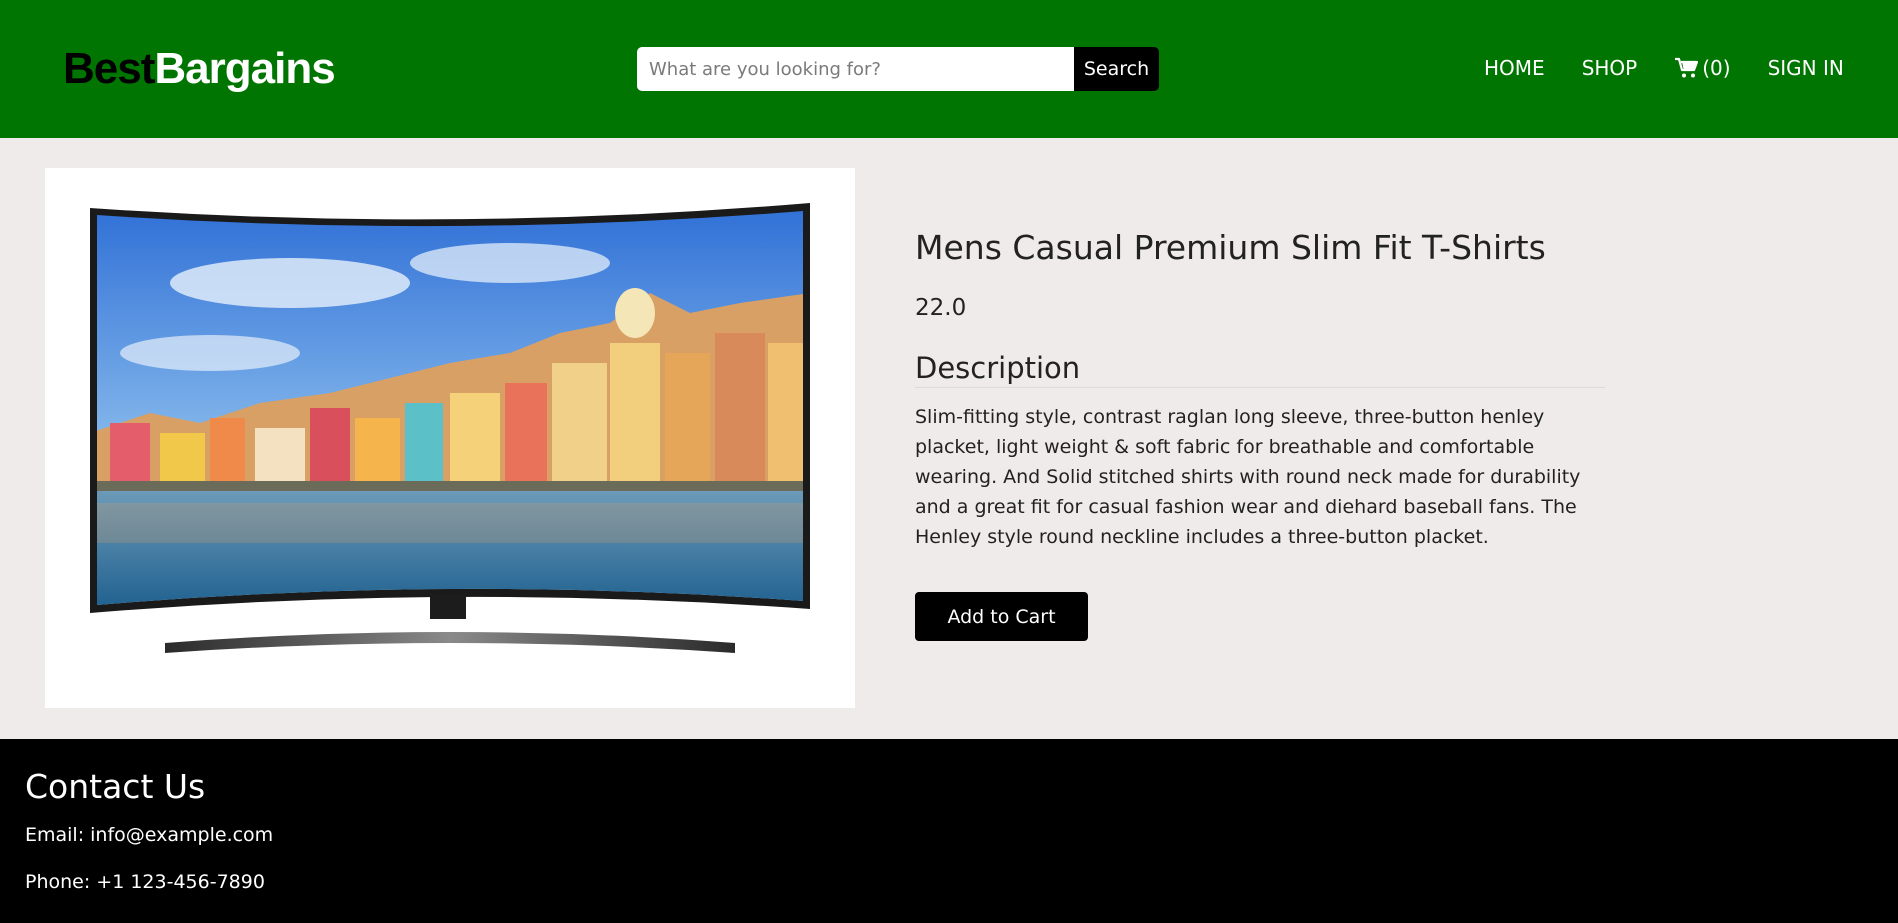 Image resolution: width=1898 pixels, height=923 pixels. Describe the element at coordinates (1230, 247) in the screenshot. I see `product-title: Mens Casual Premium Slim Fit T-Shirts` at that location.